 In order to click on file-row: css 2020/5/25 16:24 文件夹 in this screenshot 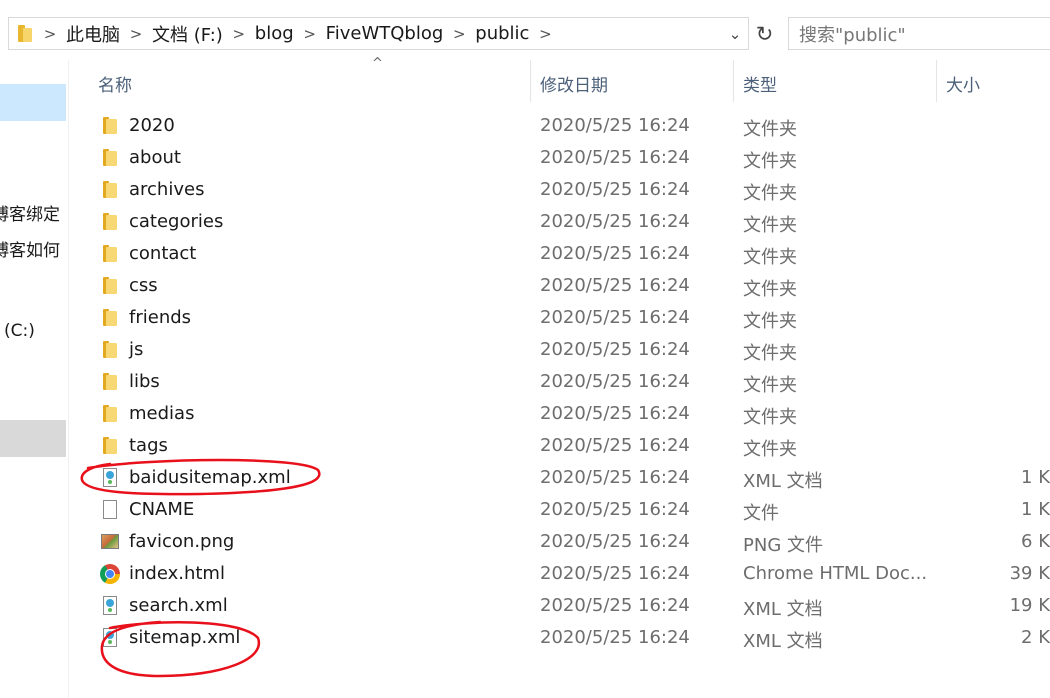, I will do `click(560, 286)`.